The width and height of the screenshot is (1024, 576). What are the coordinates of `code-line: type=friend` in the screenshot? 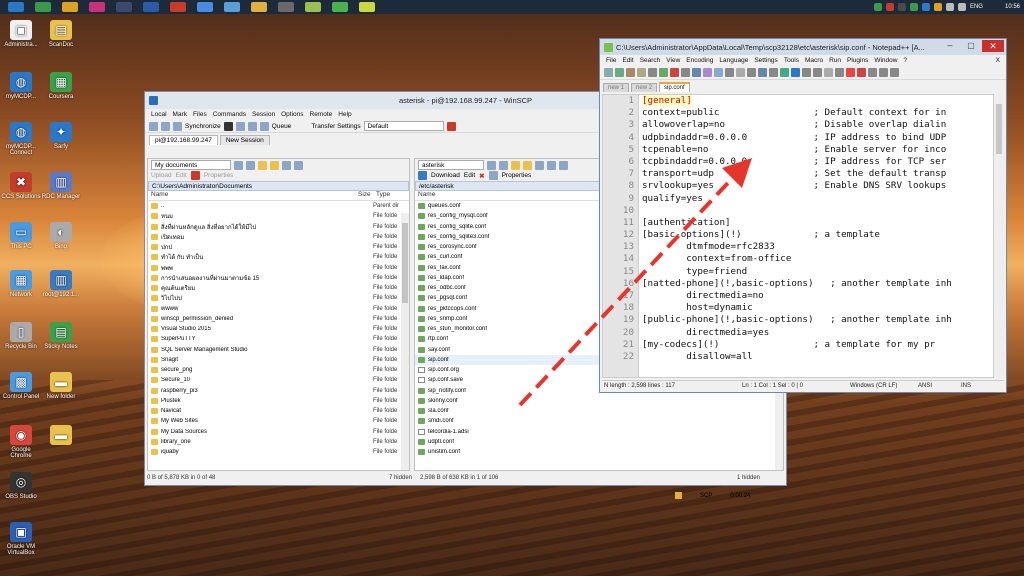 It's located at (817, 272).